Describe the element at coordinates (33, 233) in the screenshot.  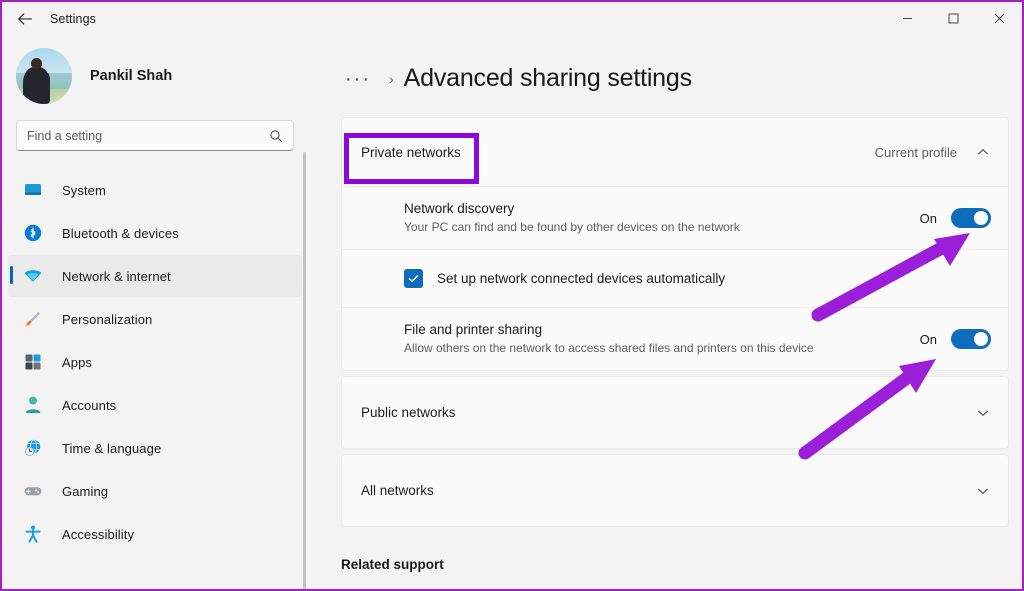
I see `bluetooth-icon` at that location.